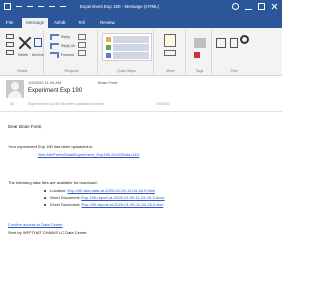 This screenshot has width=320, height=286. What do you see at coordinates (12, 104) in the screenshot?
I see `message-to-label: To` at bounding box center [12, 104].